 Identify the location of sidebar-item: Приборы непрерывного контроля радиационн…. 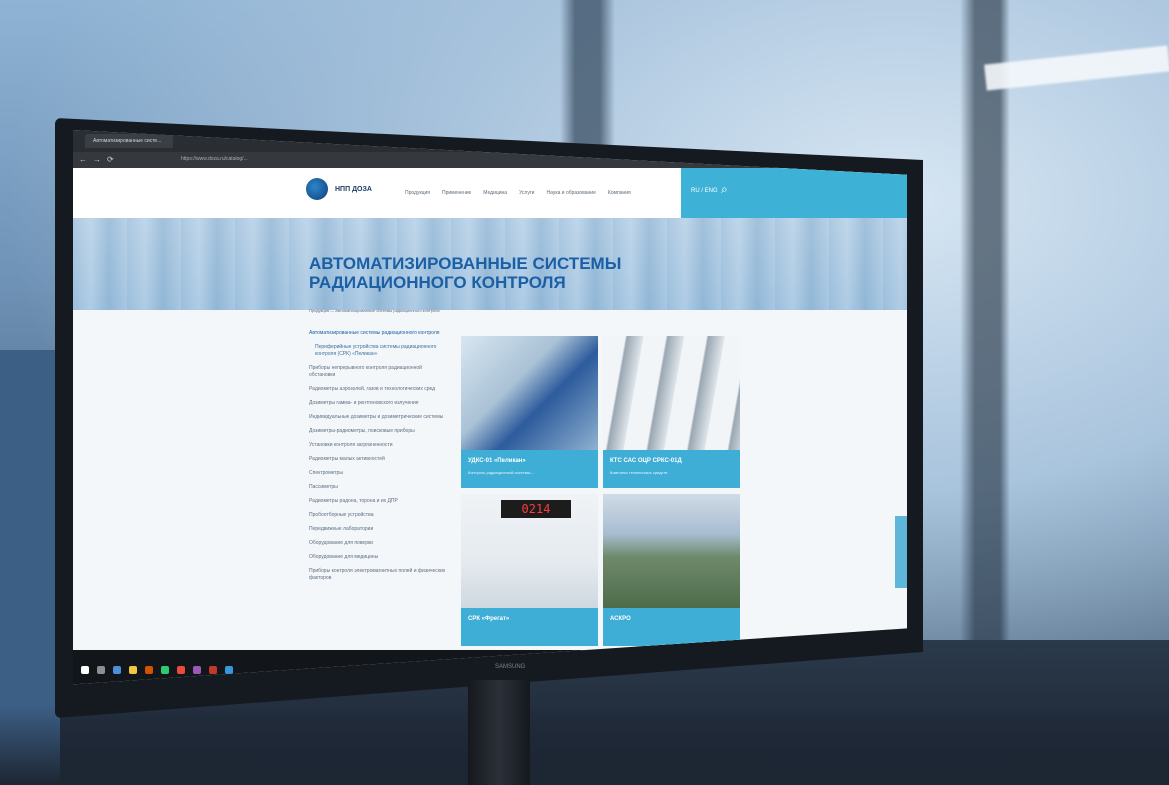
(379, 372).